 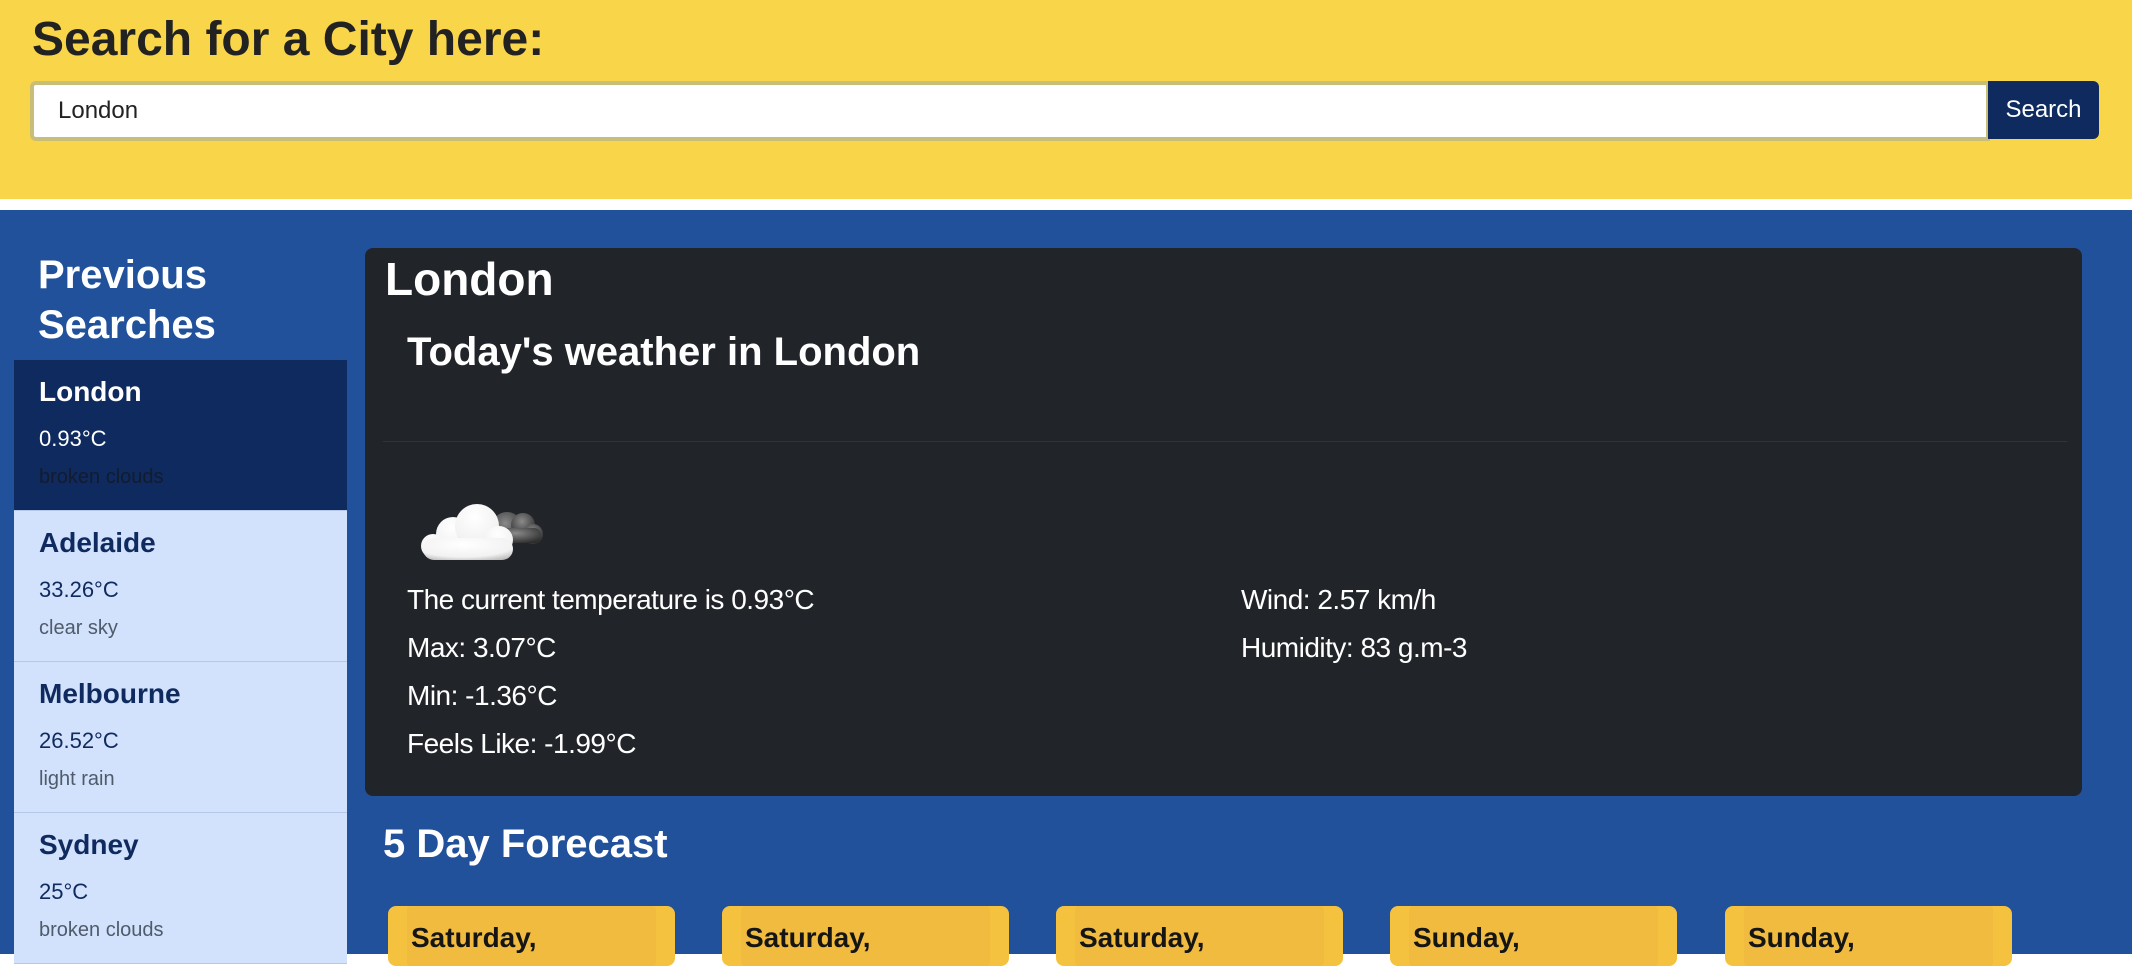 I want to click on previous-search-item-sydney: Sydney 25°C broken clouds, so click(x=180, y=888).